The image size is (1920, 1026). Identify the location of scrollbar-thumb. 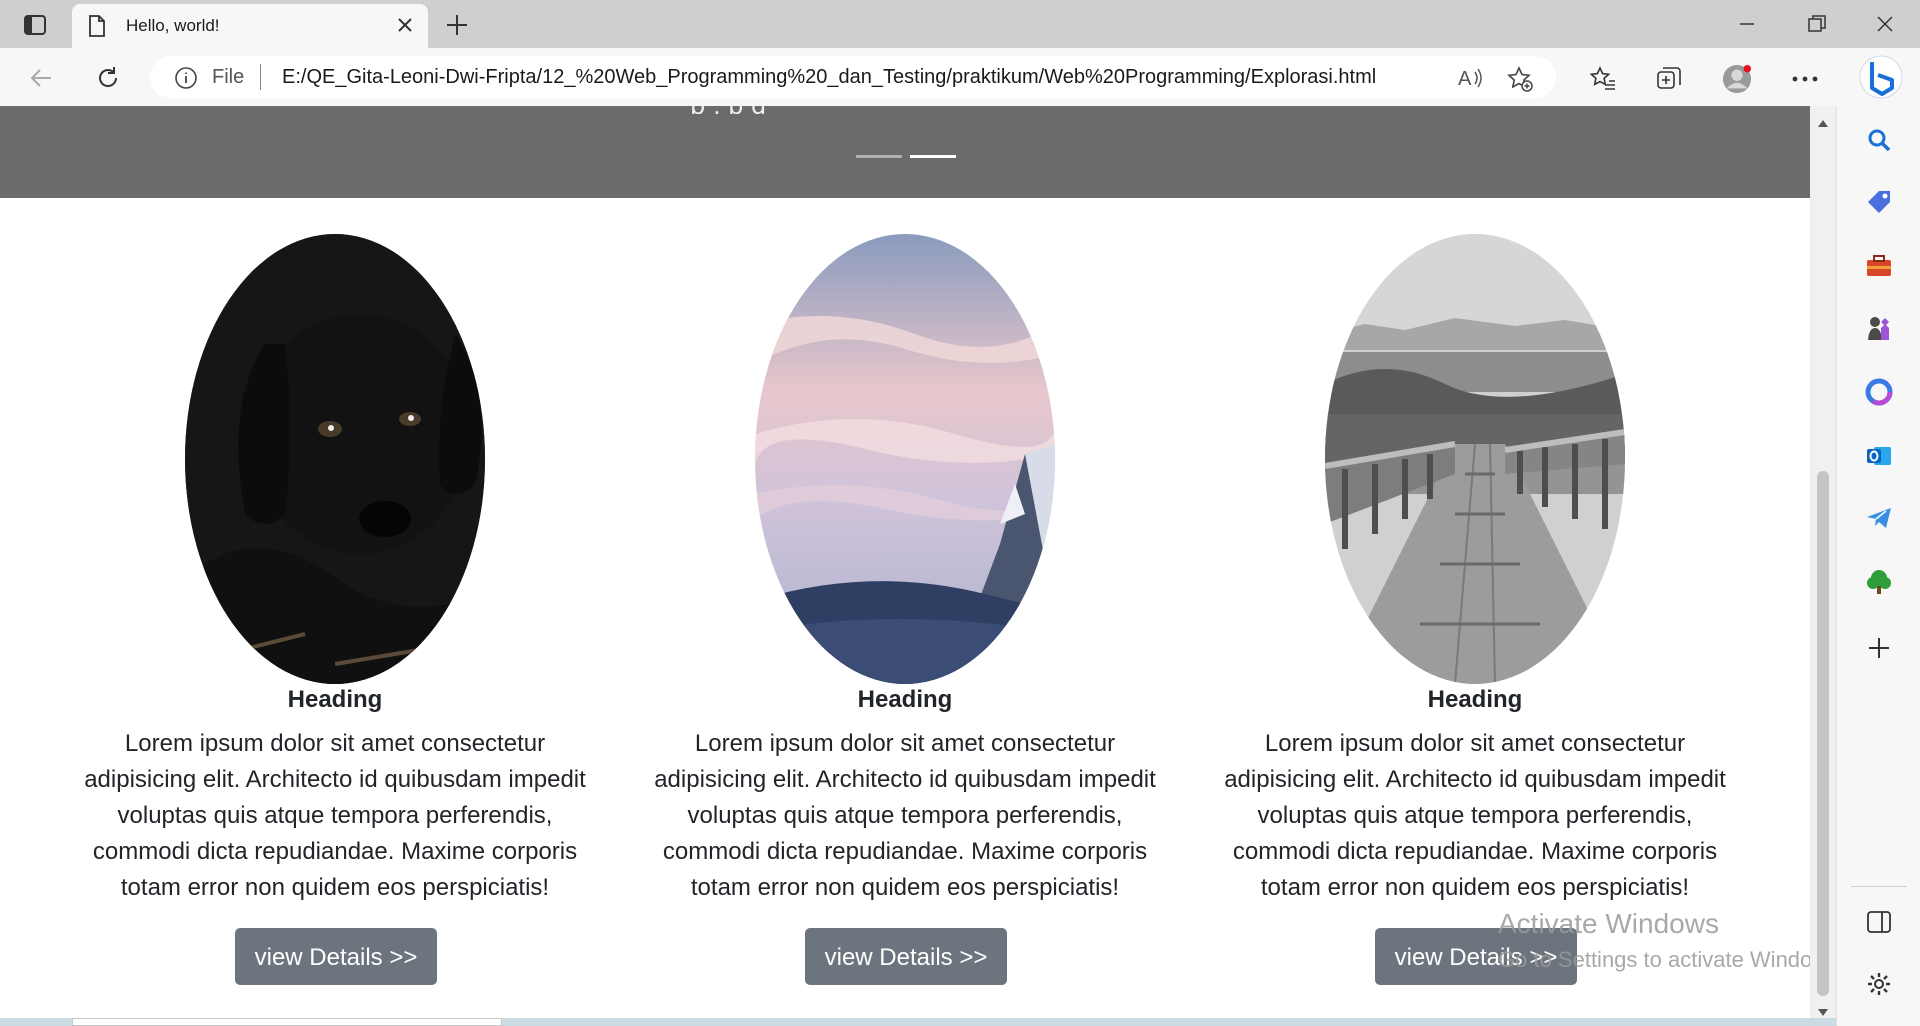
(1823, 733).